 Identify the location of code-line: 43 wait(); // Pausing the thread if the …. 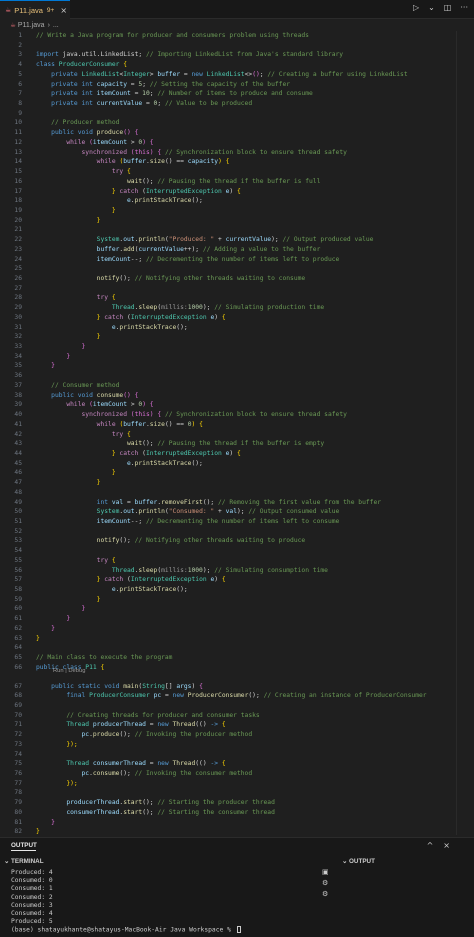
(237, 444).